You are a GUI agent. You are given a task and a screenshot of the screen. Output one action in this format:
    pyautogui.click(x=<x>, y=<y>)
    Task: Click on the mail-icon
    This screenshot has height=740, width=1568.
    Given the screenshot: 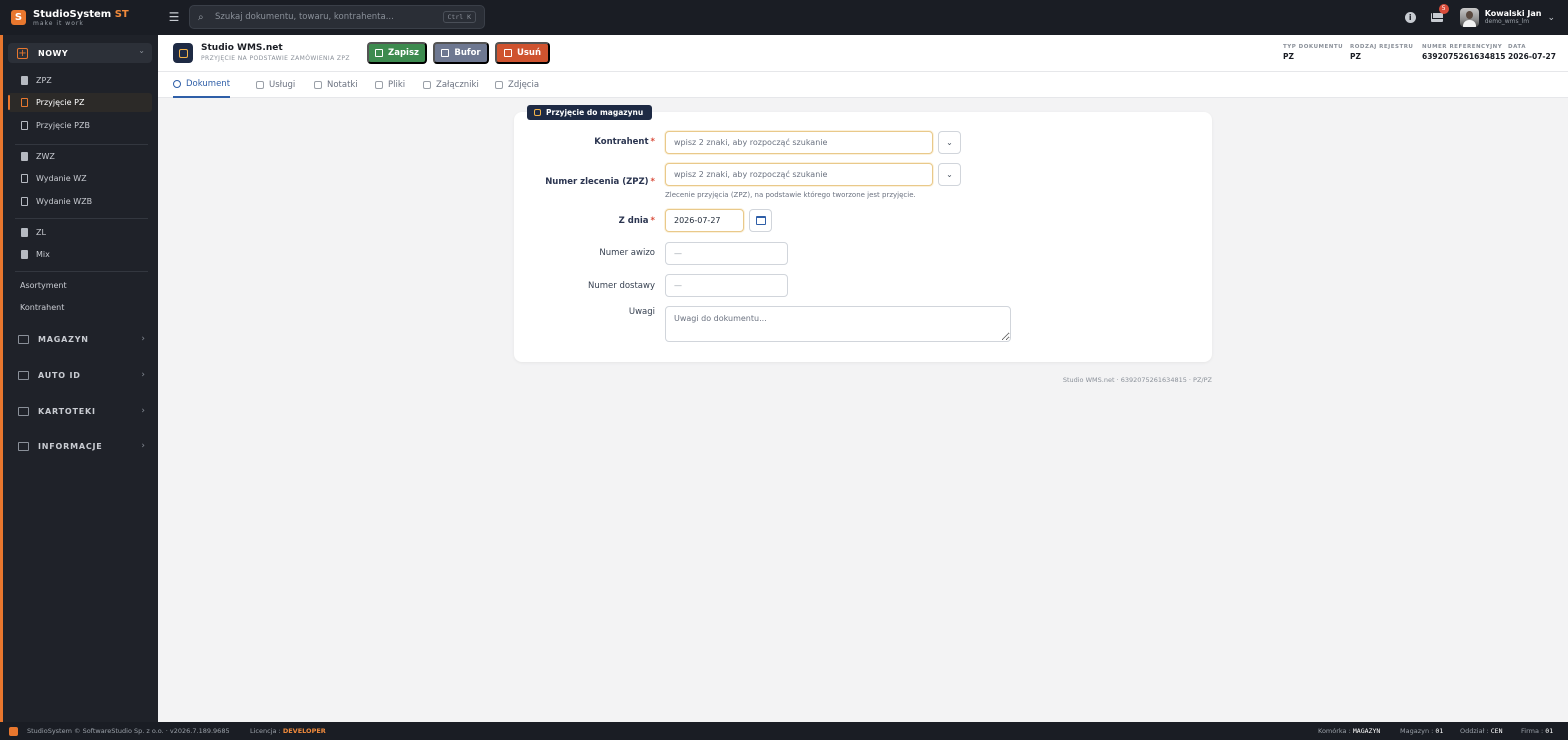 What is the action you would take?
    pyautogui.click(x=1436, y=17)
    